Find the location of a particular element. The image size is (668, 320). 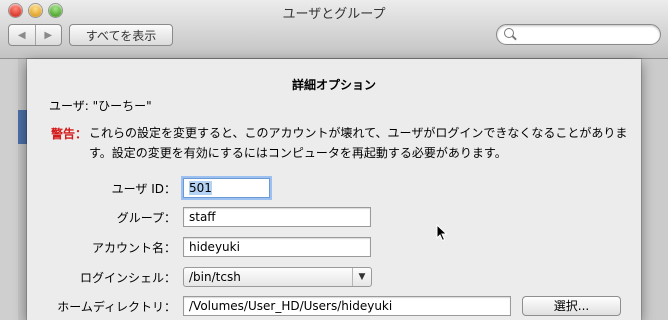

search-field is located at coordinates (578, 34).